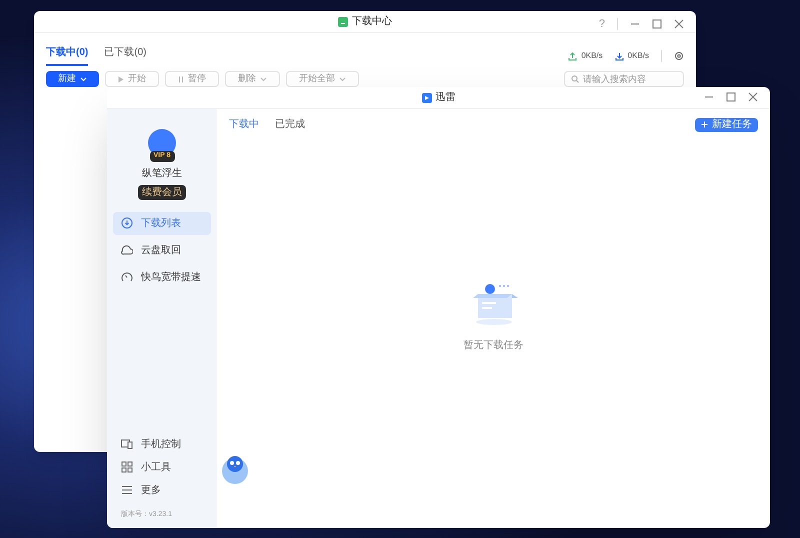  What do you see at coordinates (704, 124) in the screenshot?
I see `plus-icon` at bounding box center [704, 124].